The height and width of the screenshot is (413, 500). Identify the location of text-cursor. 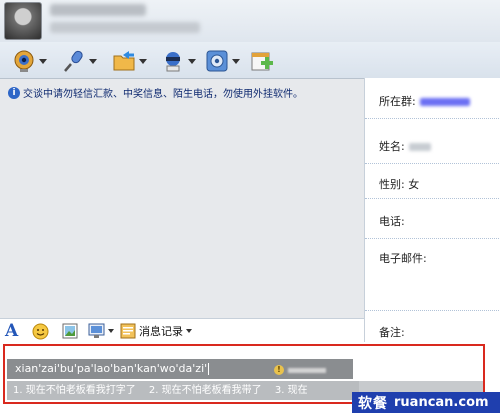
(209, 369).